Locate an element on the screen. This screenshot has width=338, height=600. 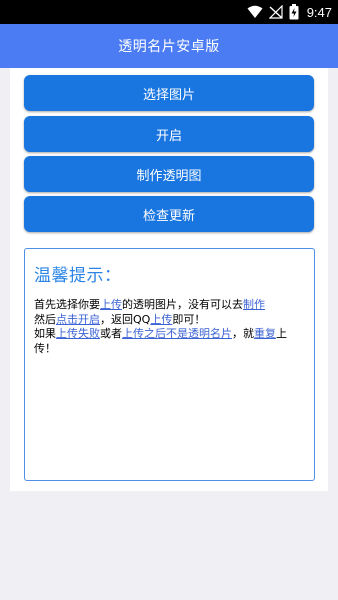
status-time: 9:47 is located at coordinates (319, 12).